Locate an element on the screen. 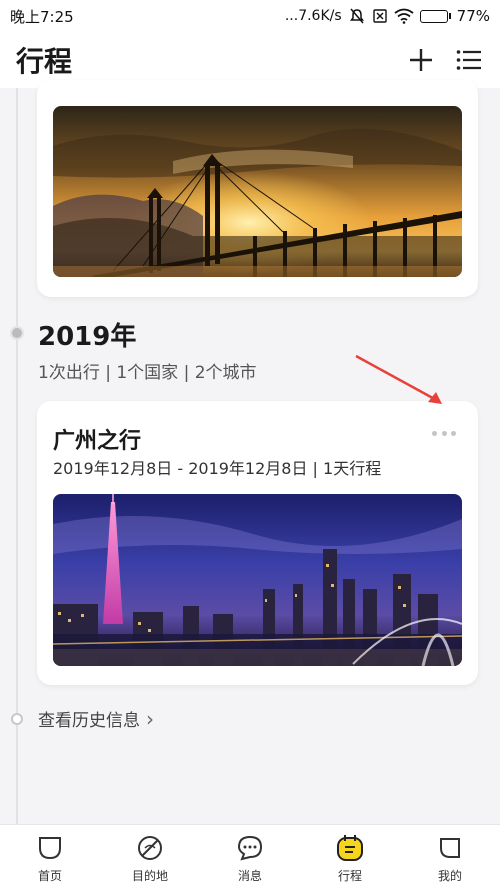 The height and width of the screenshot is (889, 500). battery-percent: 77% is located at coordinates (473, 16).